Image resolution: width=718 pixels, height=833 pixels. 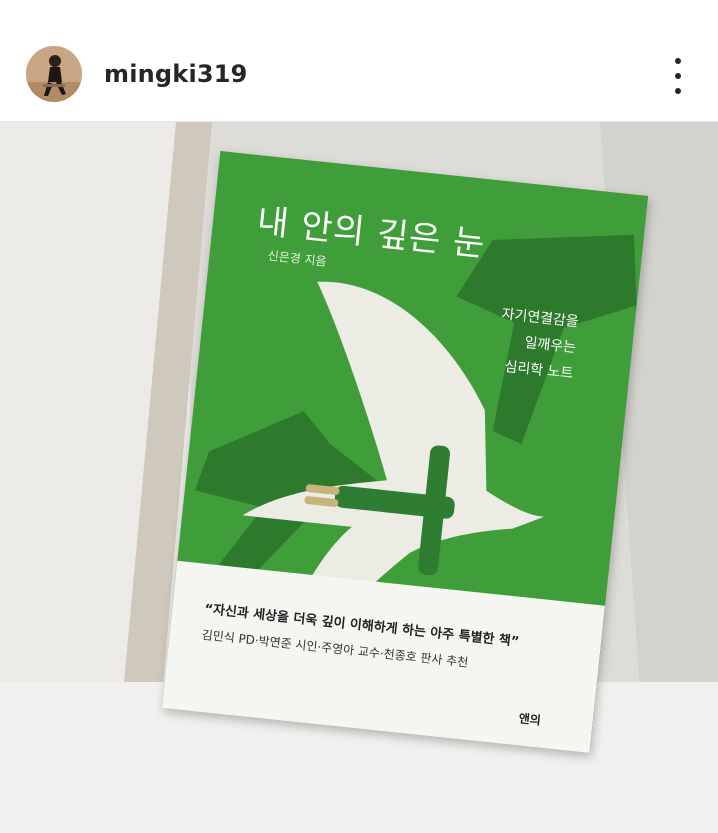 I want to click on publisher-logo: 앤의, so click(x=530, y=719).